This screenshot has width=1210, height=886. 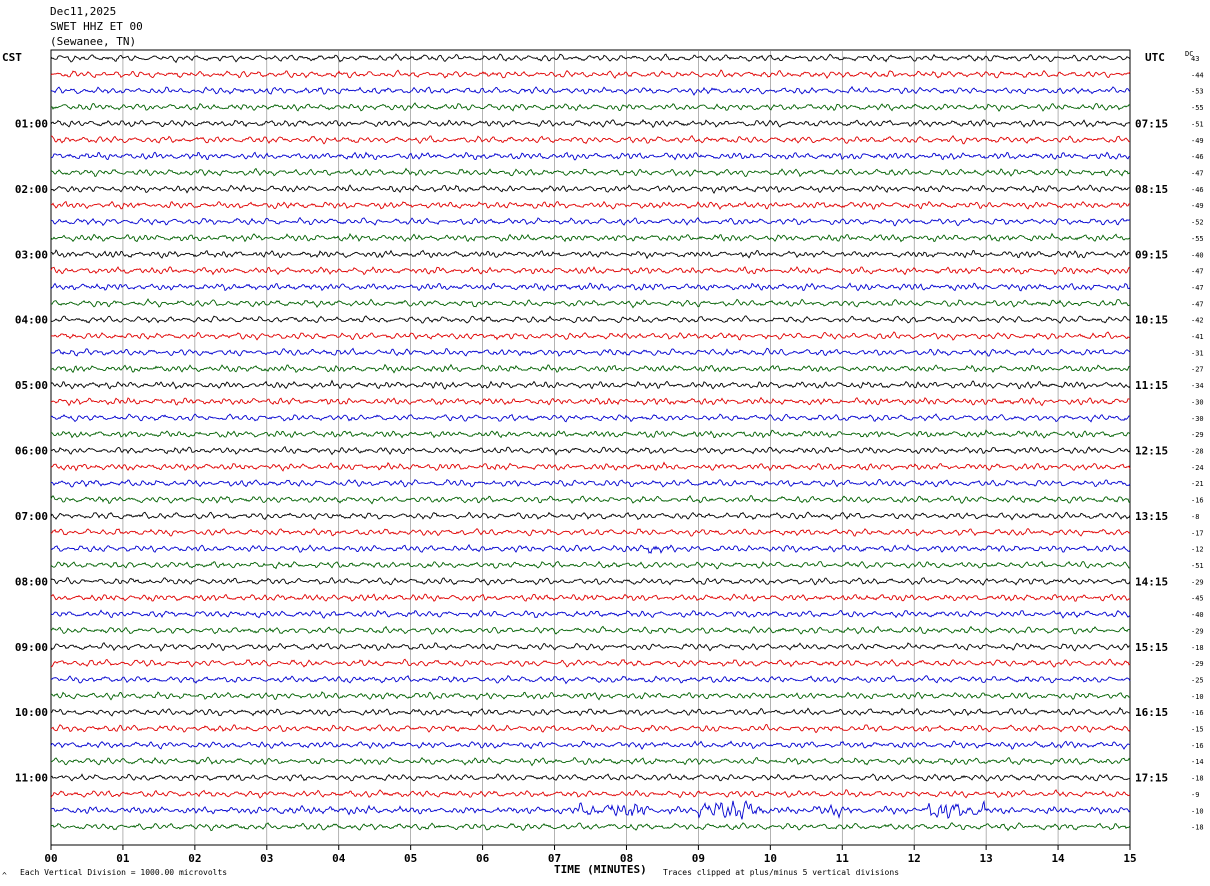 I want to click on x-tick-label: 02, so click(x=194, y=858).